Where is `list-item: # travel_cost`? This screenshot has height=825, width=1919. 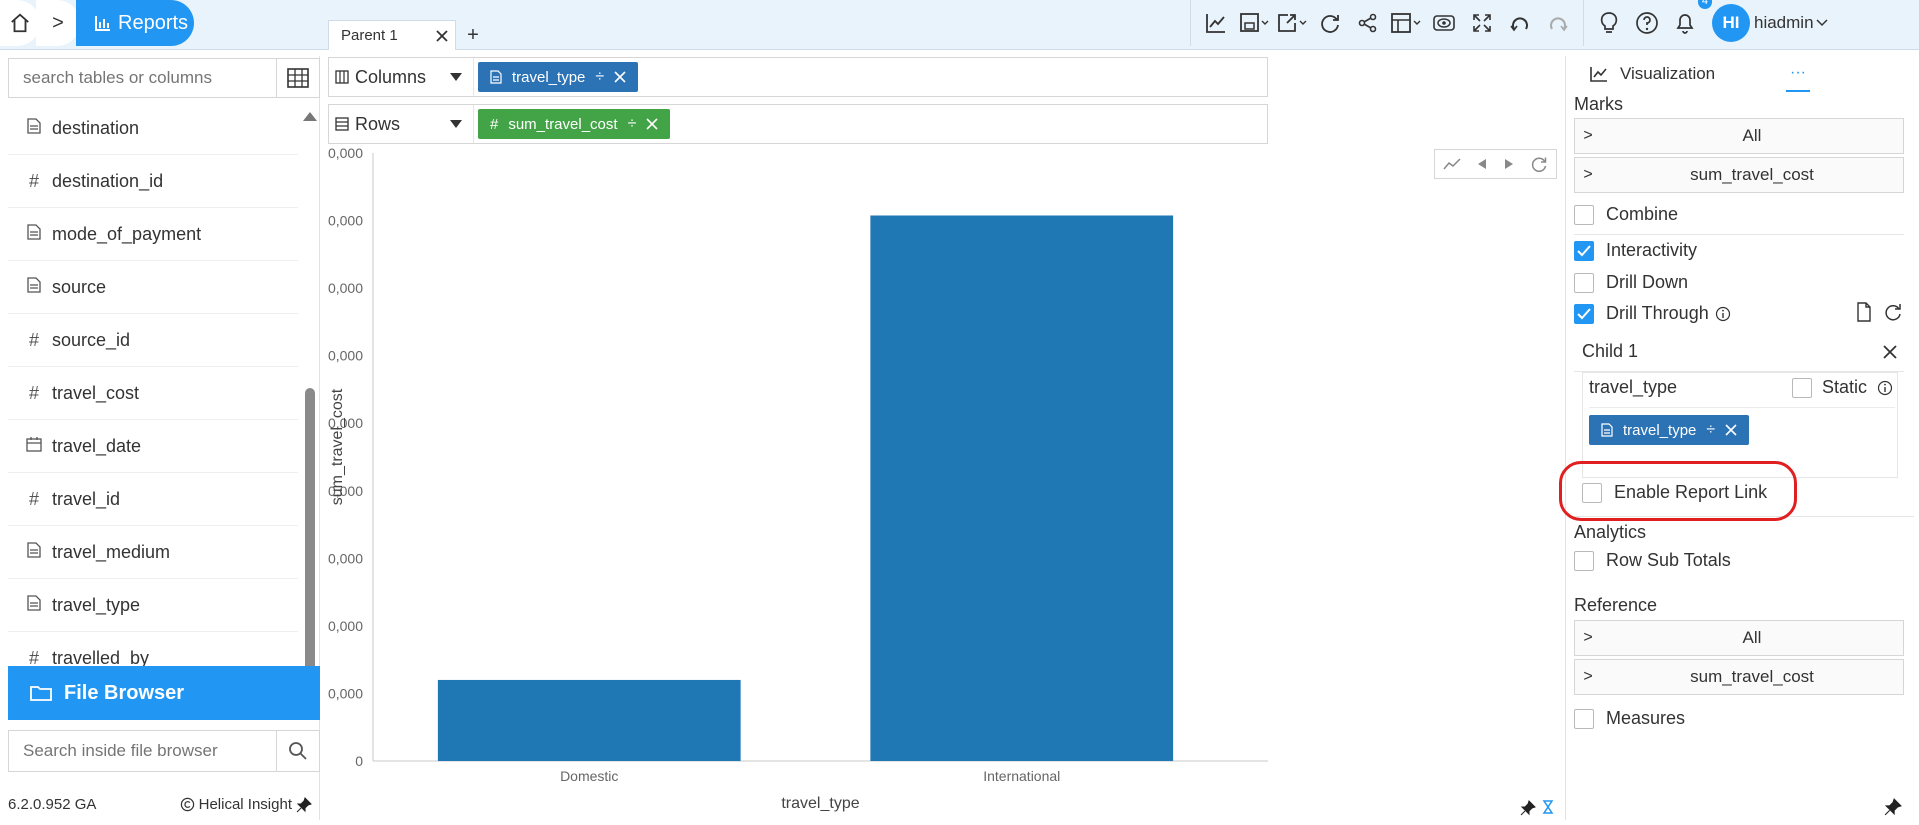 list-item: # travel_cost is located at coordinates (153, 393).